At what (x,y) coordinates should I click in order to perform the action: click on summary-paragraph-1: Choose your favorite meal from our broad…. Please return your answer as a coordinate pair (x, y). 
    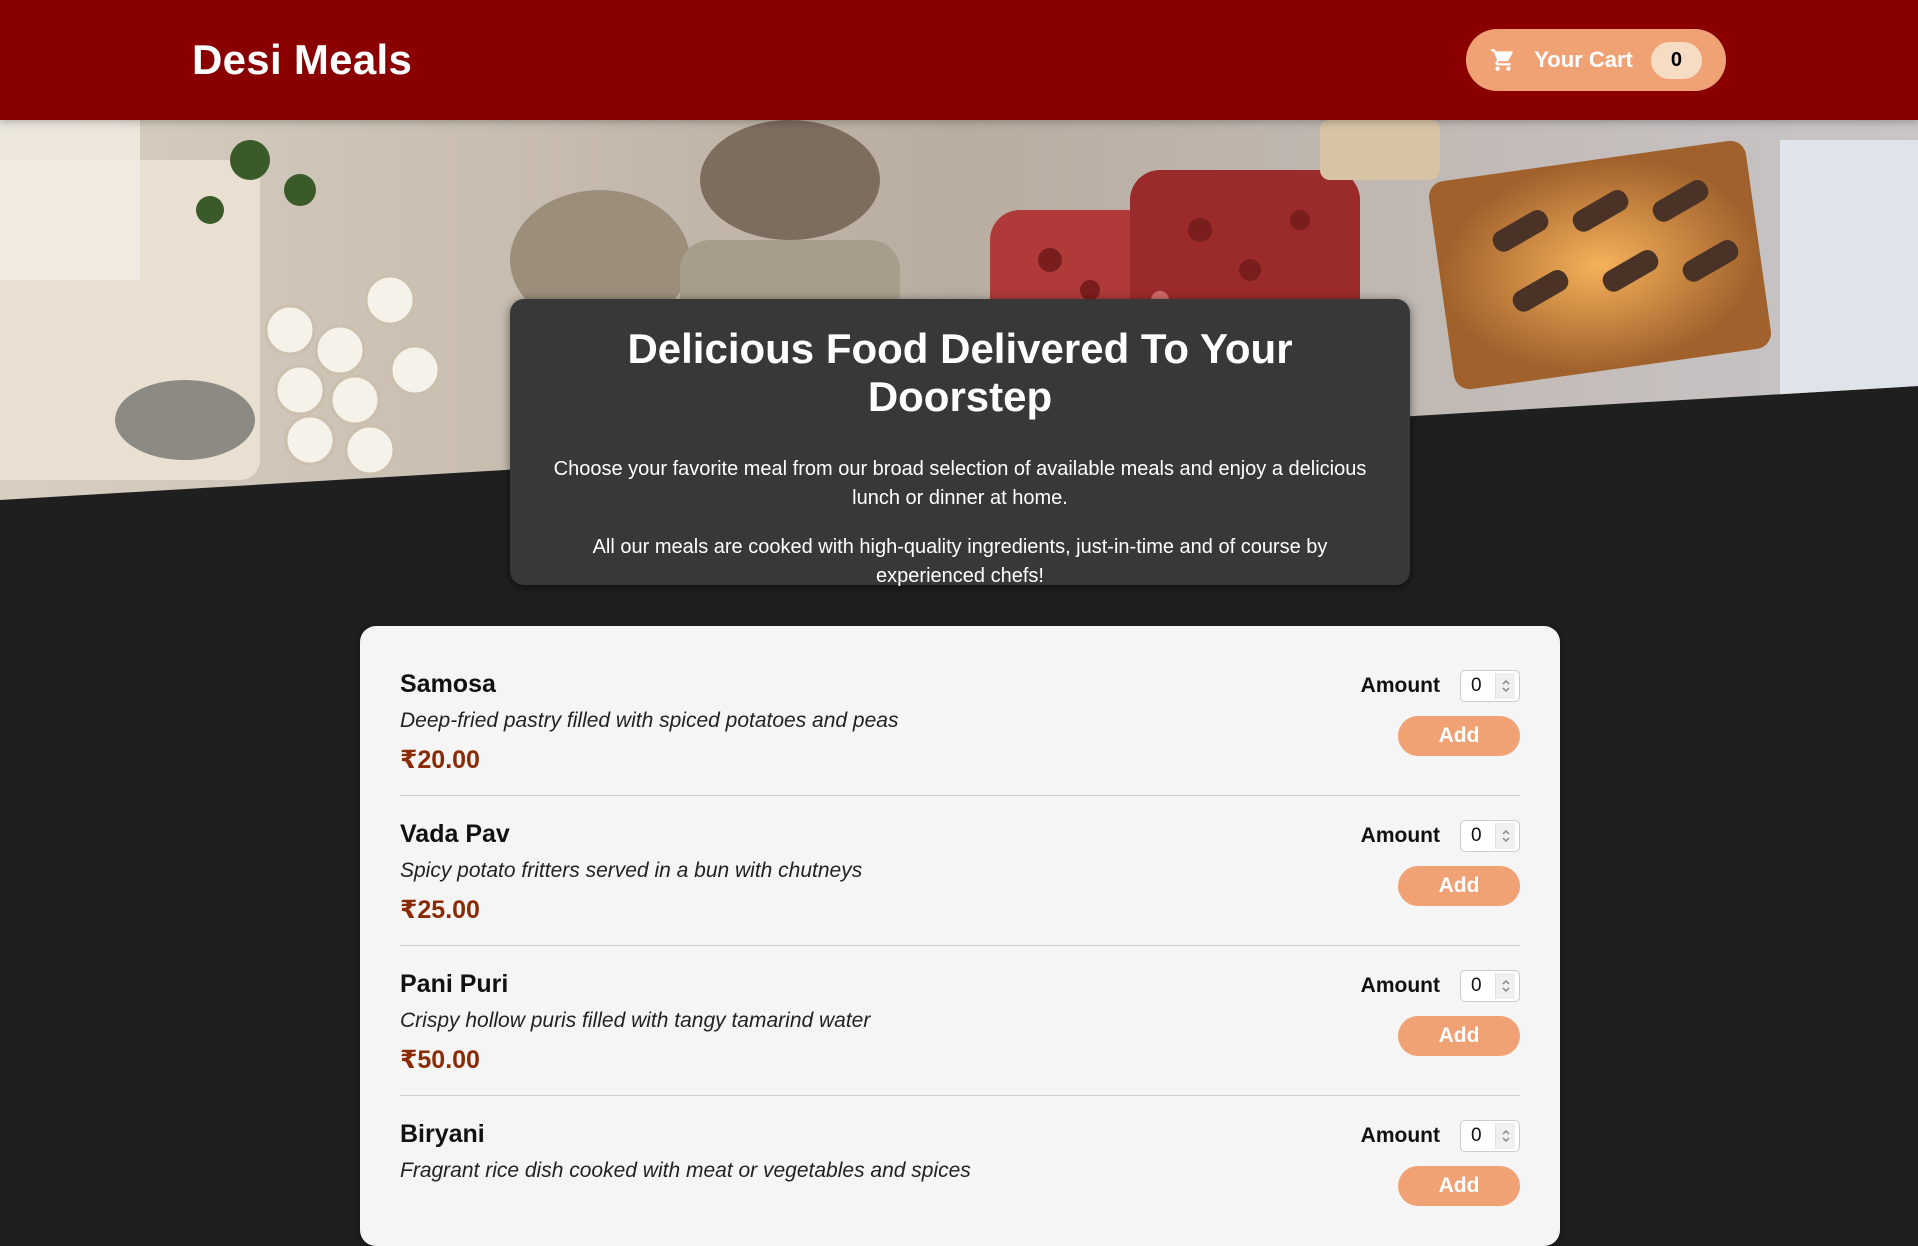
    Looking at the image, I should click on (960, 483).